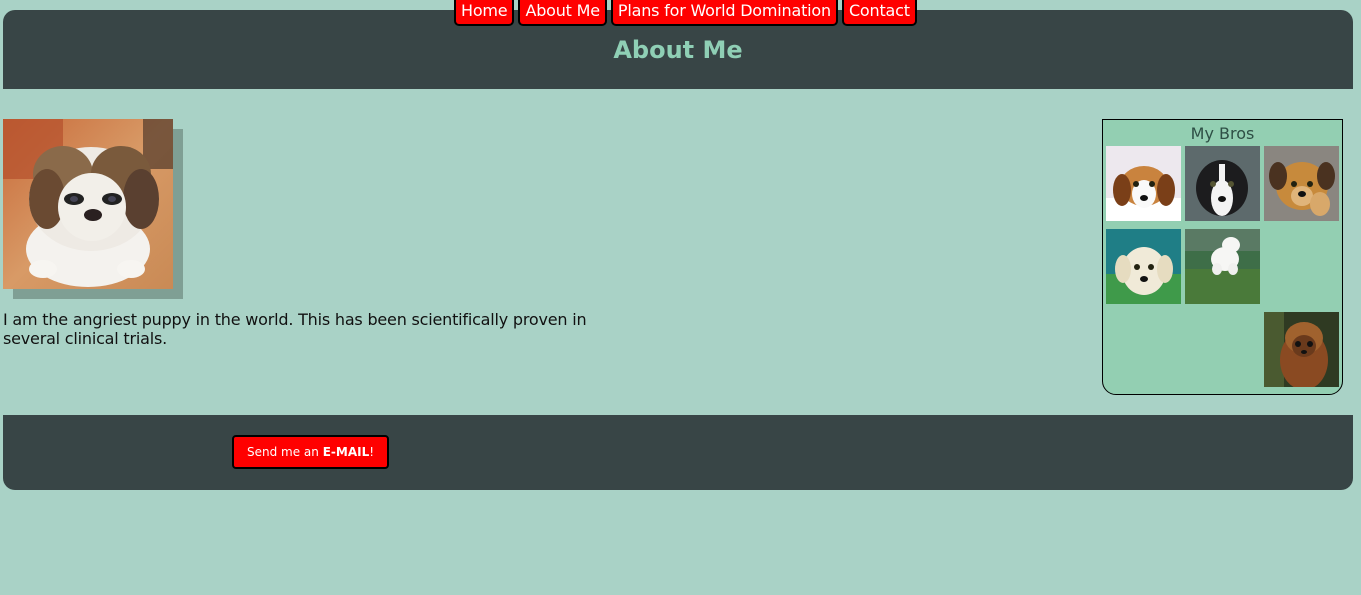  What do you see at coordinates (1301, 349) in the screenshot?
I see `bro-photo-ewok` at bounding box center [1301, 349].